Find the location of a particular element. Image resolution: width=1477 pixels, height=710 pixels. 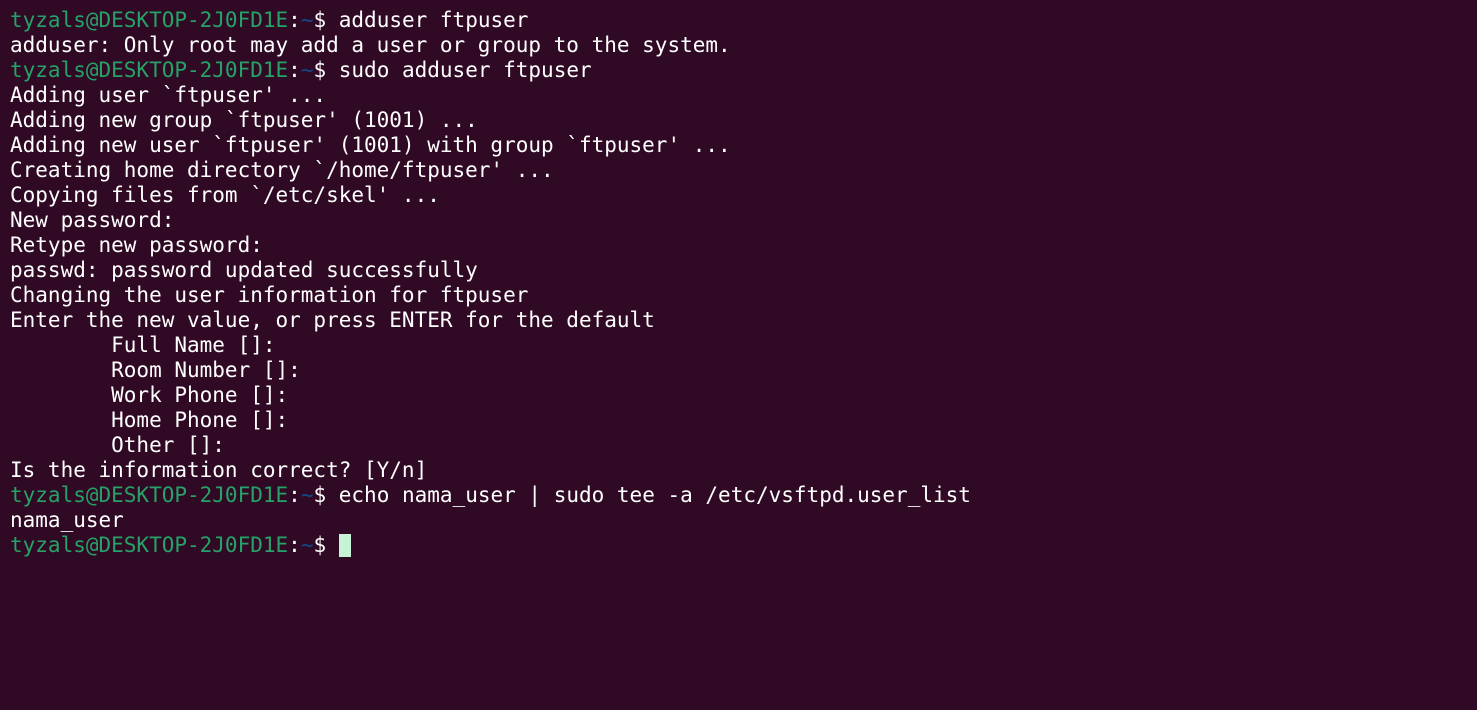

output-line: Is the information correct? [Y/n] is located at coordinates (743, 470).